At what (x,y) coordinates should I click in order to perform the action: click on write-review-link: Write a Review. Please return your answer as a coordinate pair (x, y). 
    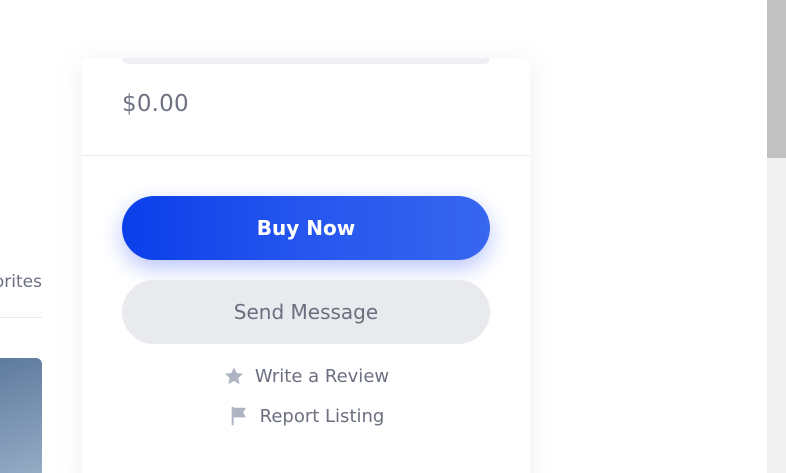
    Looking at the image, I should click on (306, 376).